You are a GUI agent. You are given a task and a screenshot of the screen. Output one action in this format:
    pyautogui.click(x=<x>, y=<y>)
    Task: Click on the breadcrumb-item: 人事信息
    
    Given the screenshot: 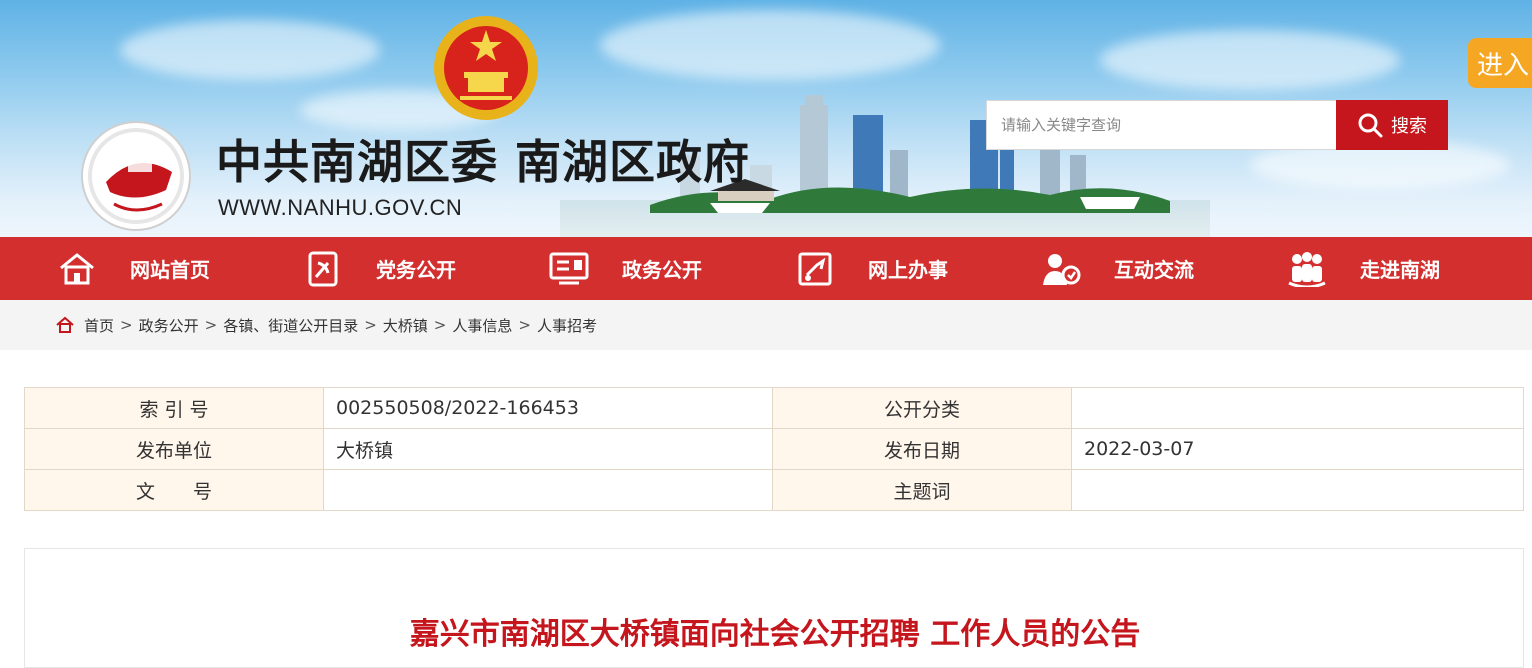 What is the action you would take?
    pyautogui.click(x=482, y=325)
    